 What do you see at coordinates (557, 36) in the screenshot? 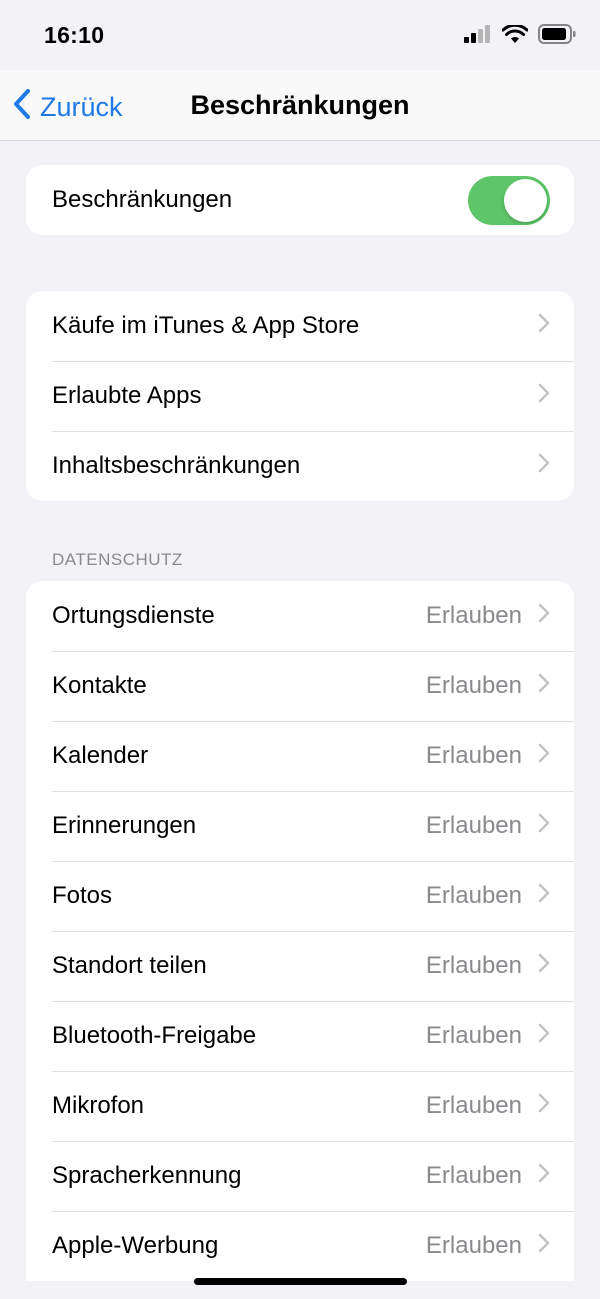
I see `battery-icon` at bounding box center [557, 36].